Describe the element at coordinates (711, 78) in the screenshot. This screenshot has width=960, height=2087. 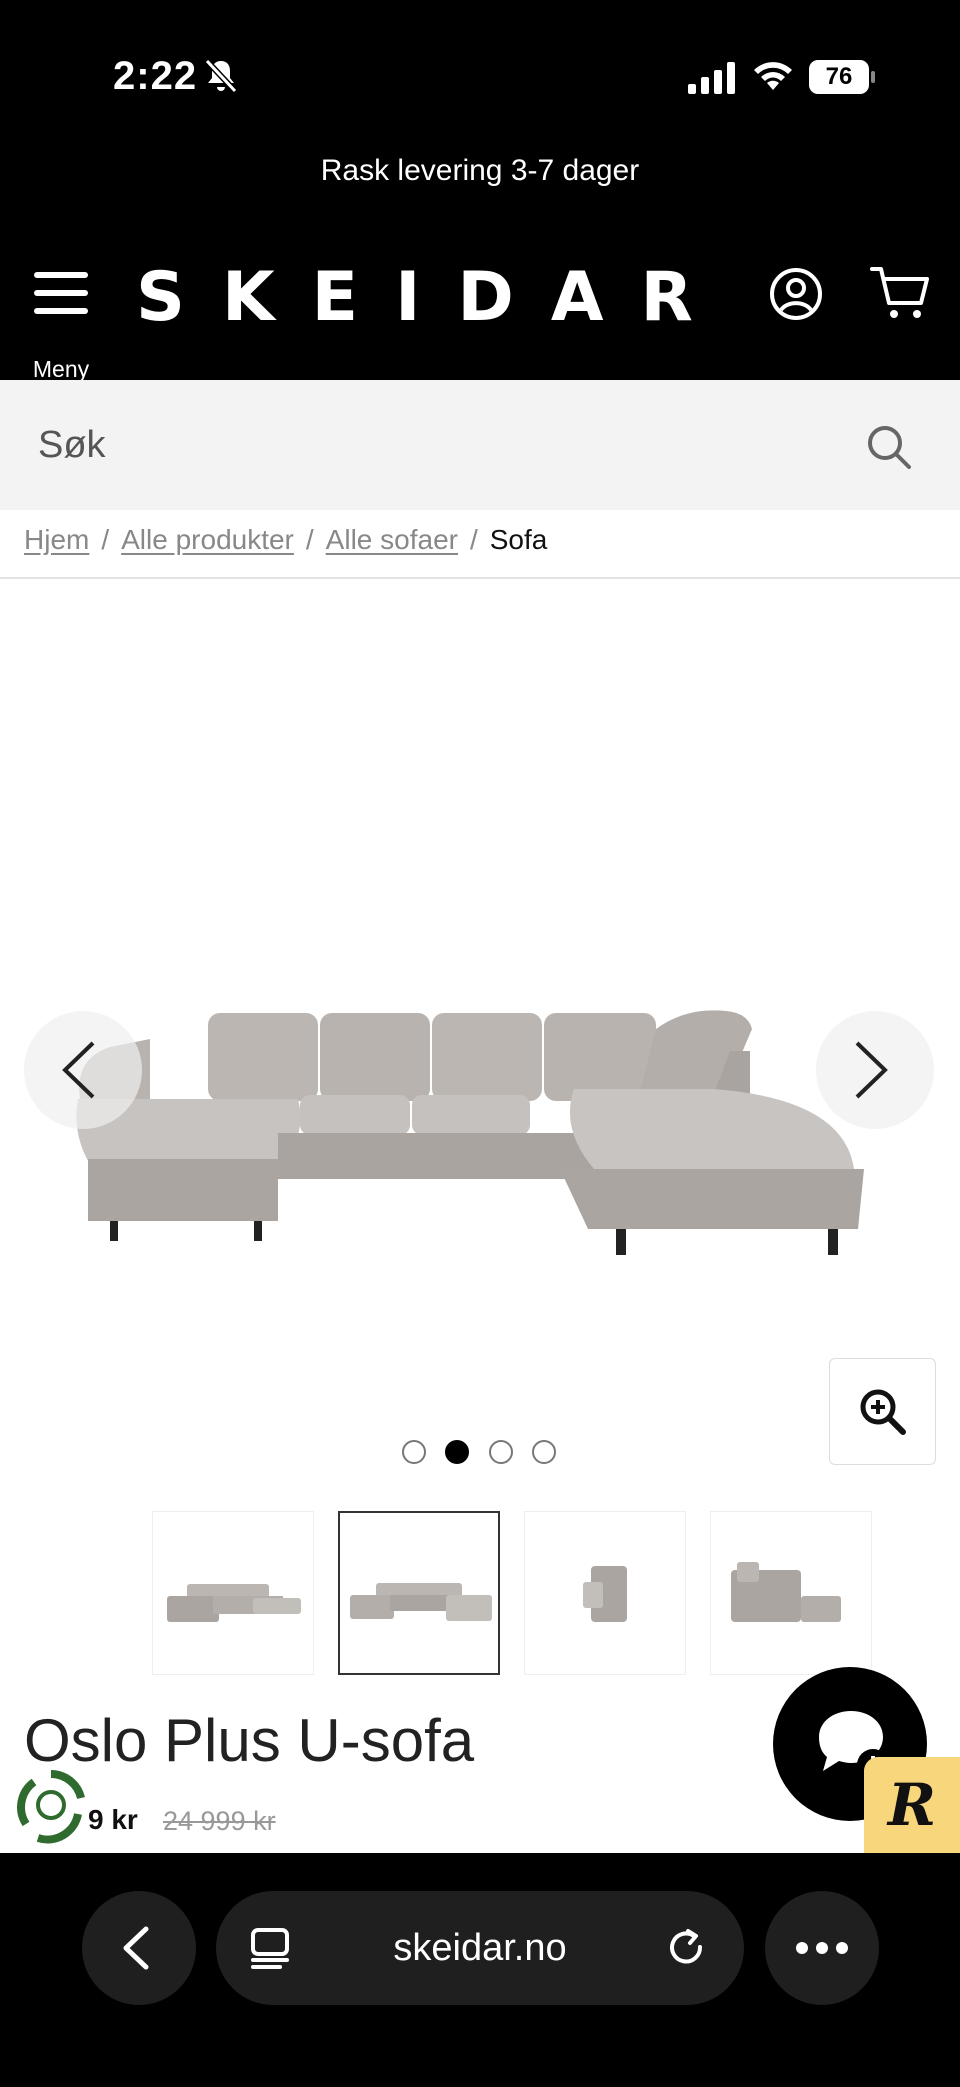
I see `signal-icon` at that location.